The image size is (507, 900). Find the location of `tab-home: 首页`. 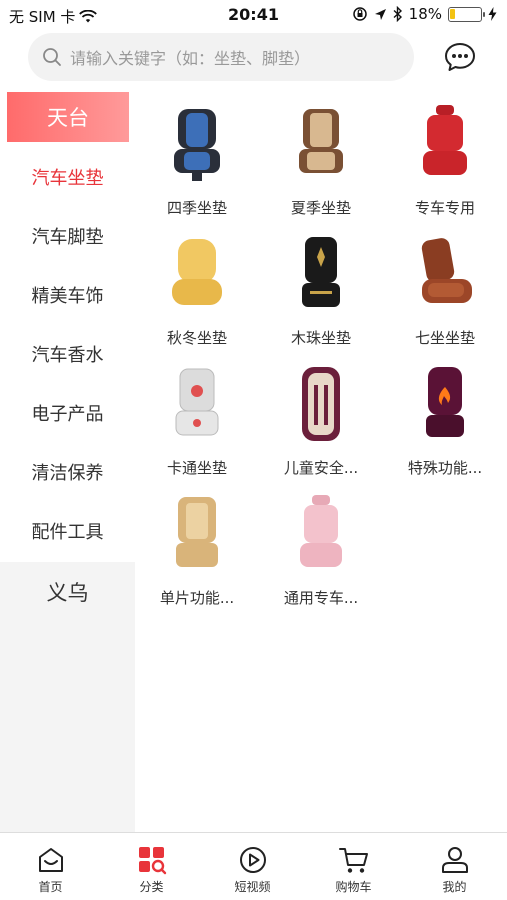

tab-home: 首页 is located at coordinates (50, 866).